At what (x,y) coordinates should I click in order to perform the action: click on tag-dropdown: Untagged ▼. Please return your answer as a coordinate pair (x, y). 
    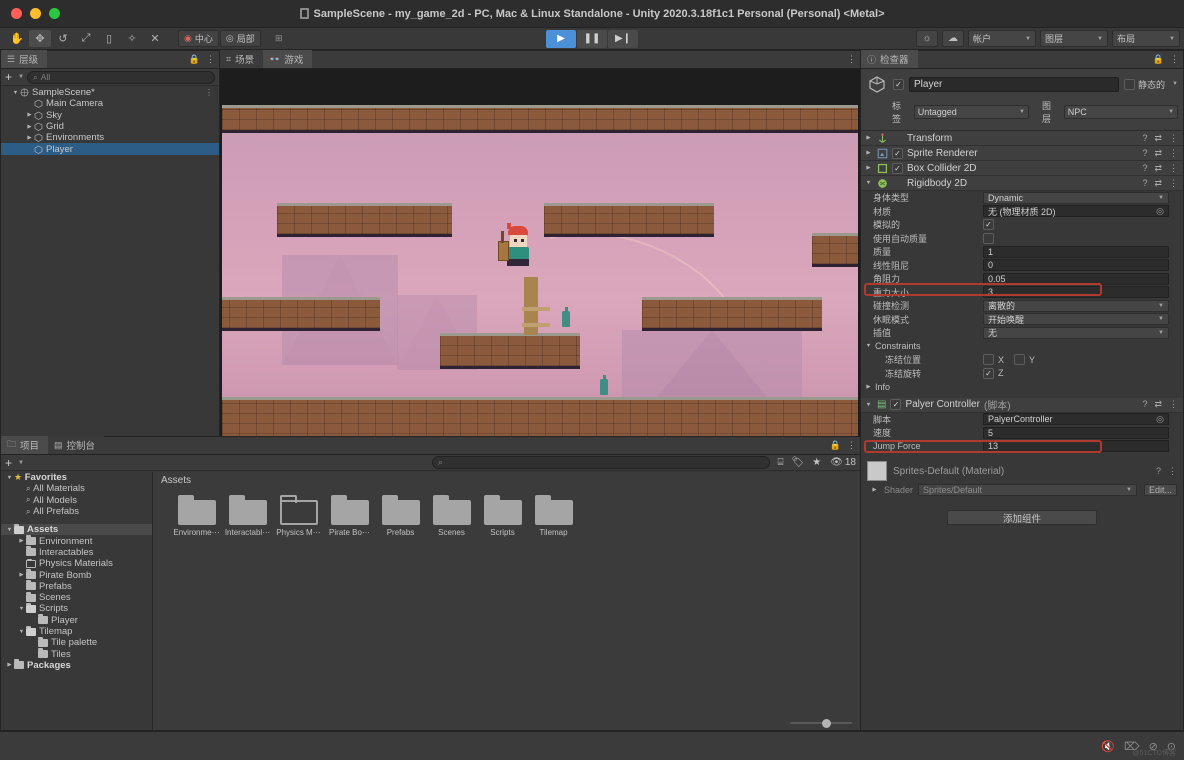
    Looking at the image, I should click on (971, 112).